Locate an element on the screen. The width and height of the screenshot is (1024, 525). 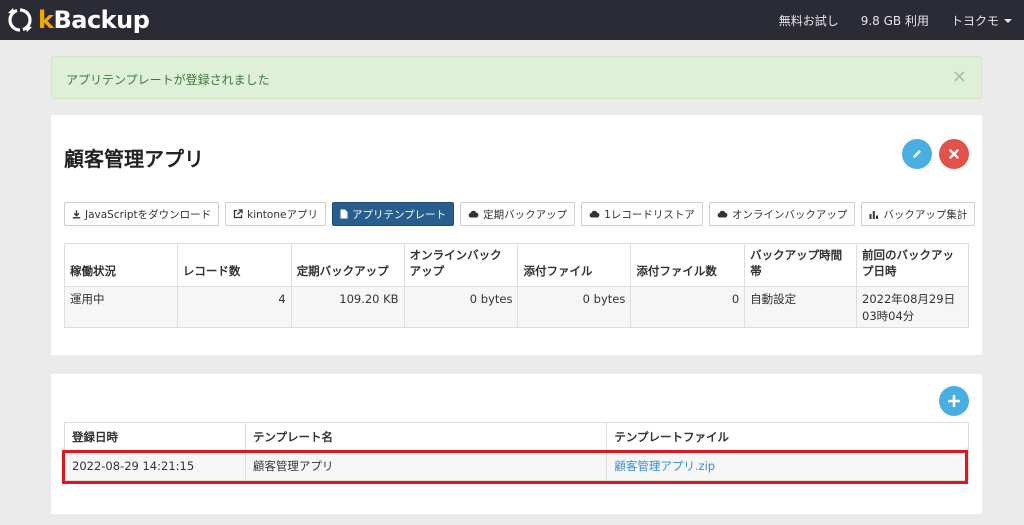
column-header: レコード数 is located at coordinates (234, 265).